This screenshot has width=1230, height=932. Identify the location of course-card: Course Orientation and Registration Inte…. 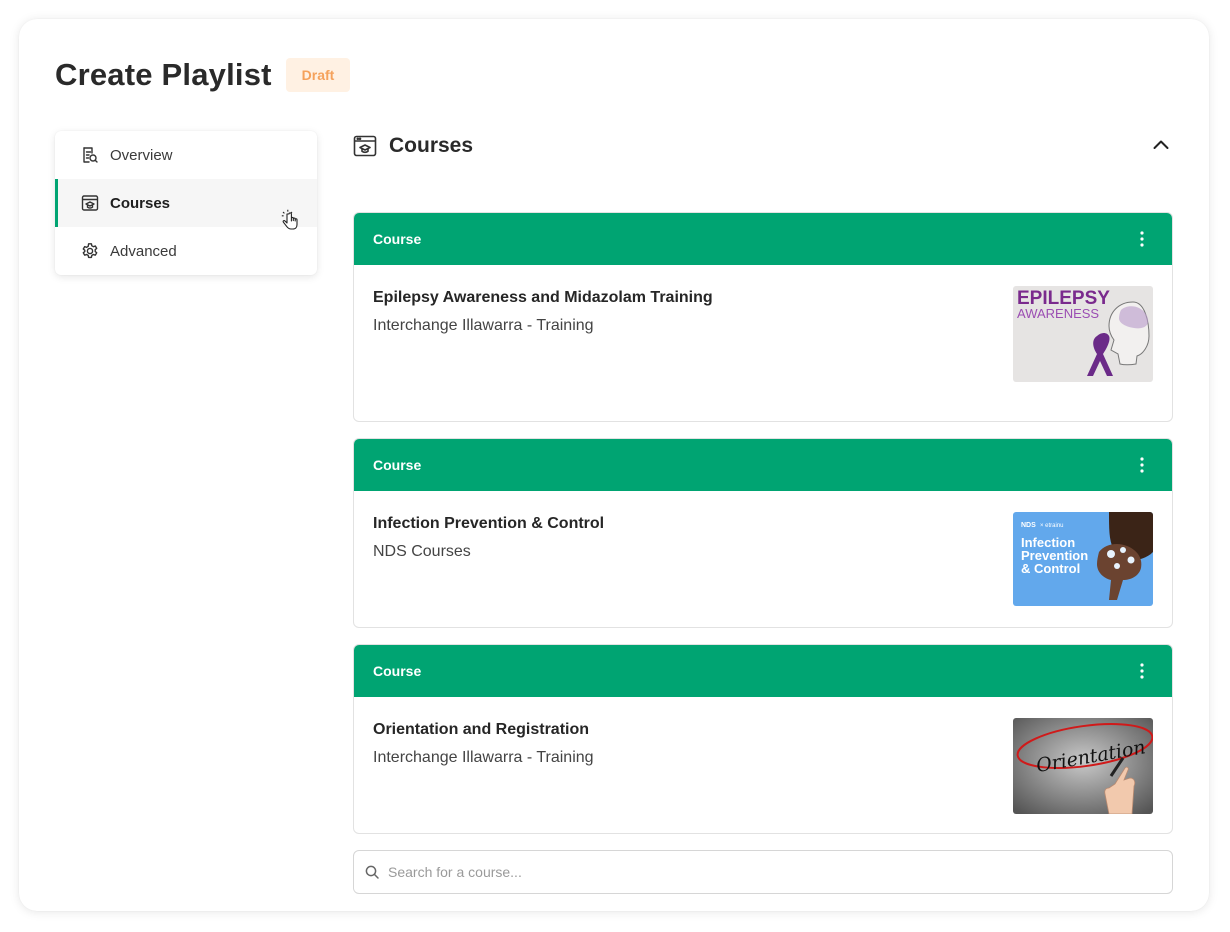
(763, 739).